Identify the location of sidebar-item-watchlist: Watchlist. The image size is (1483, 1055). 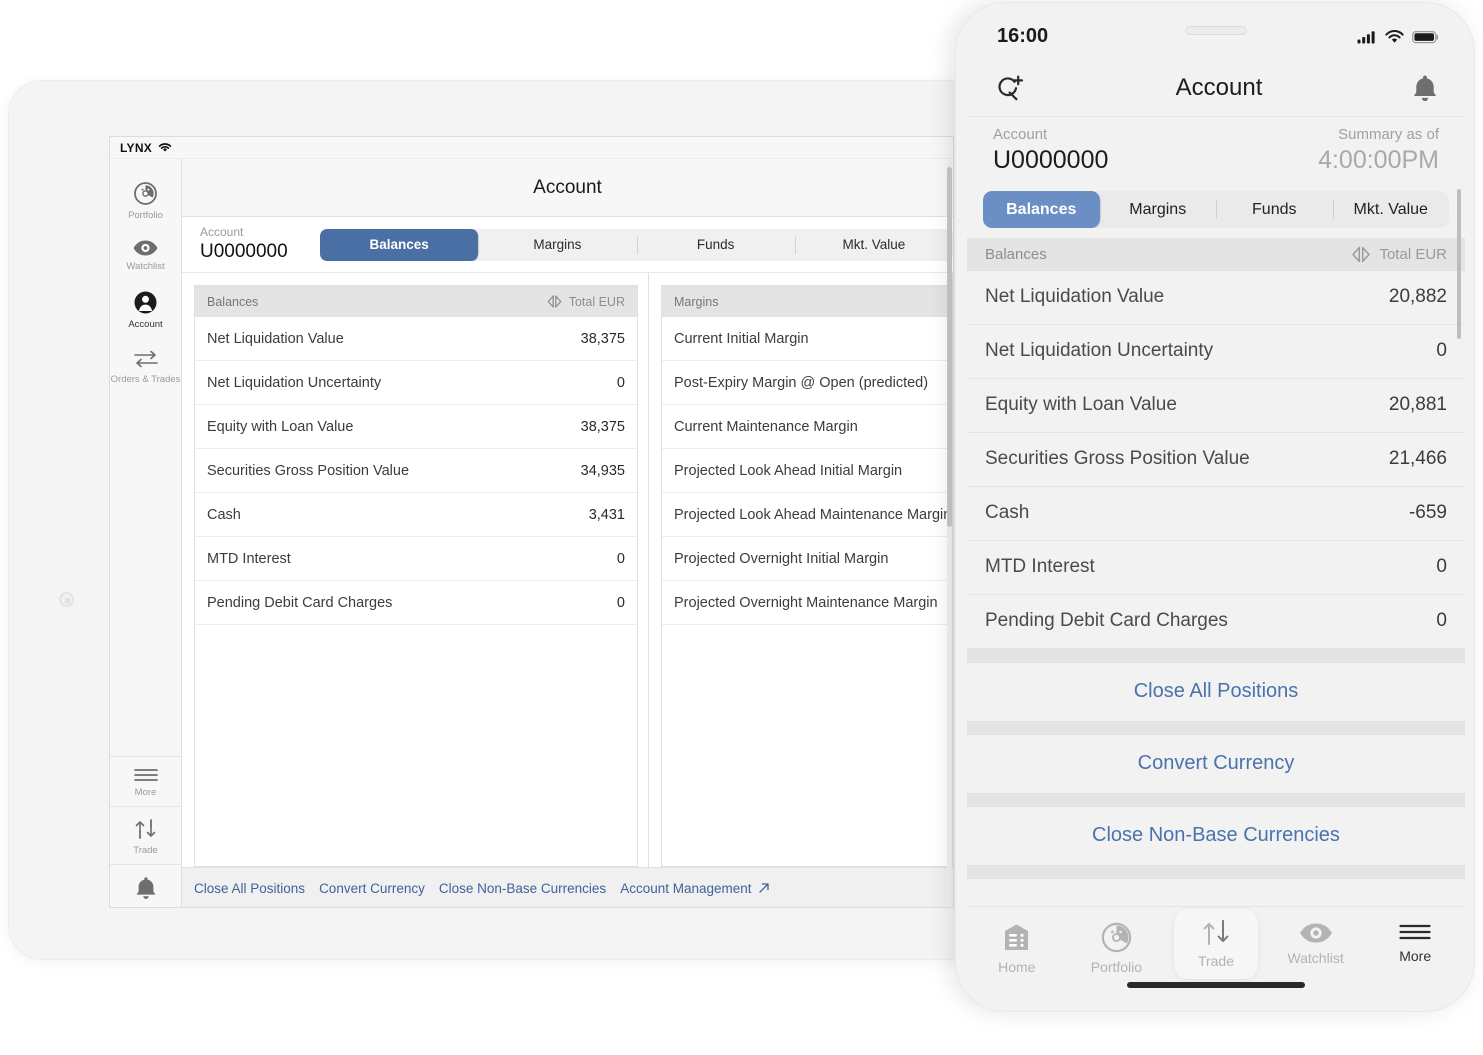
(146, 254).